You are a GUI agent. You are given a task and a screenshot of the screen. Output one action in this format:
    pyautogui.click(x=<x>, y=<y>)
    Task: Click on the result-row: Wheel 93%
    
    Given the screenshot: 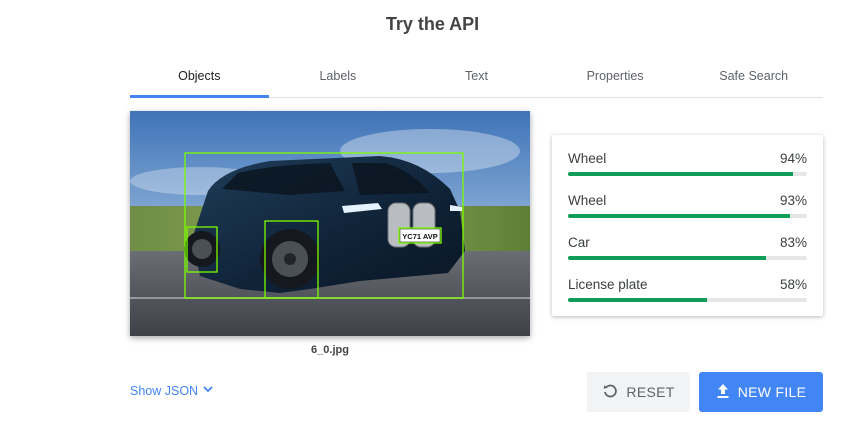 What is the action you would take?
    pyautogui.click(x=687, y=208)
    